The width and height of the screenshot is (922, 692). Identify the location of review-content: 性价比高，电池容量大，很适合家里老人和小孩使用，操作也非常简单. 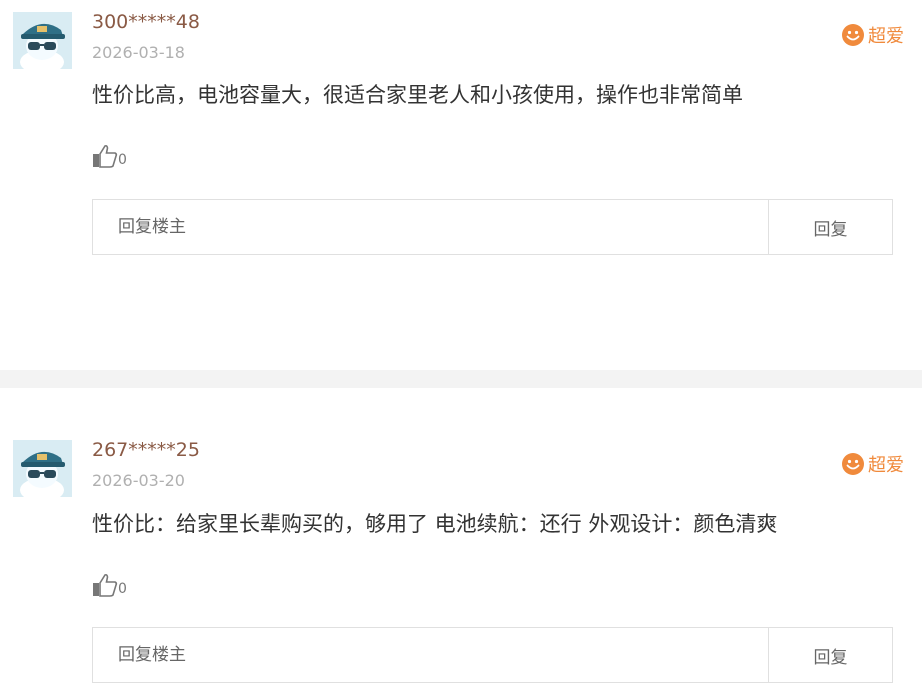
(417, 95).